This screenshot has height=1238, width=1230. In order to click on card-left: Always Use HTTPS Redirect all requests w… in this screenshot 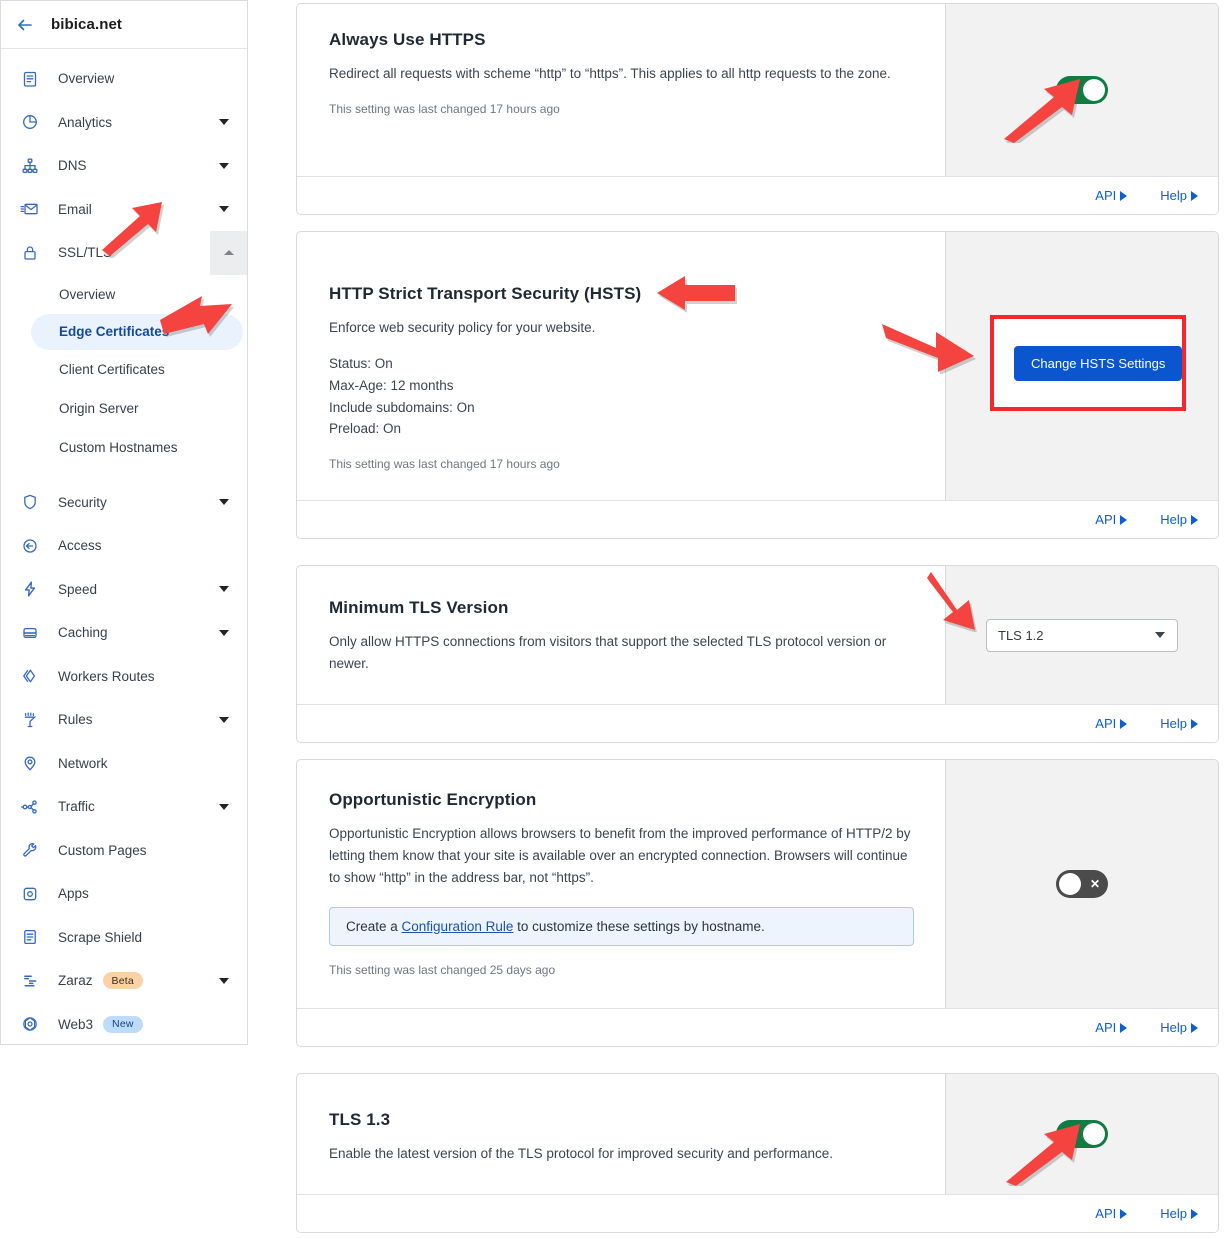, I will do `click(621, 90)`.